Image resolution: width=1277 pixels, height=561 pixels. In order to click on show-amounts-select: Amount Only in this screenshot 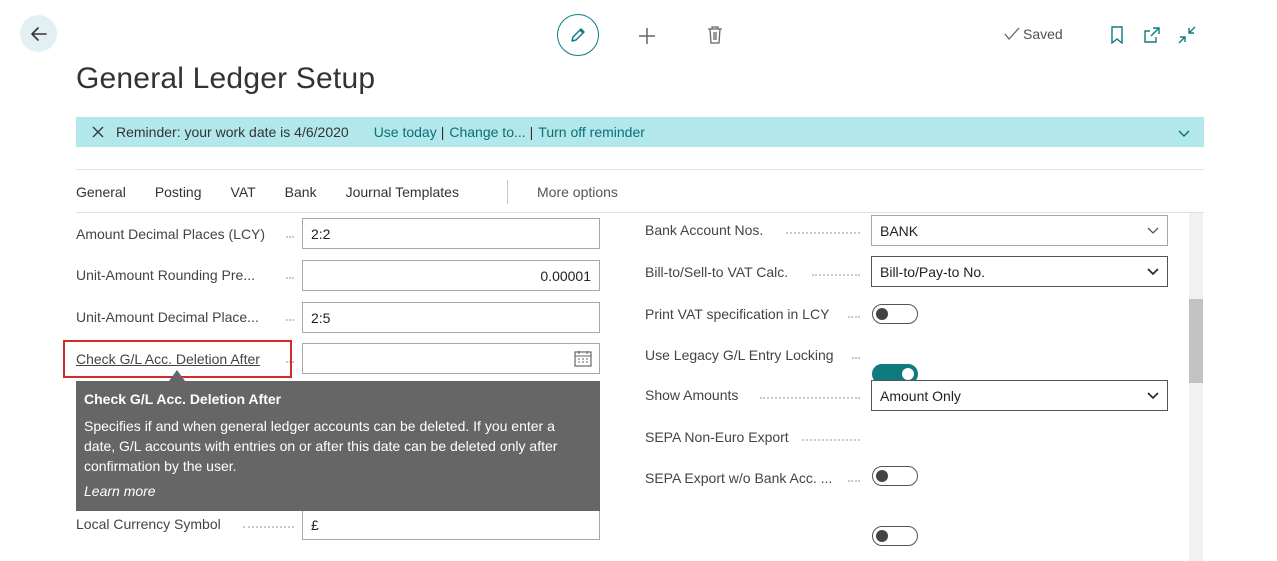, I will do `click(1019, 395)`.